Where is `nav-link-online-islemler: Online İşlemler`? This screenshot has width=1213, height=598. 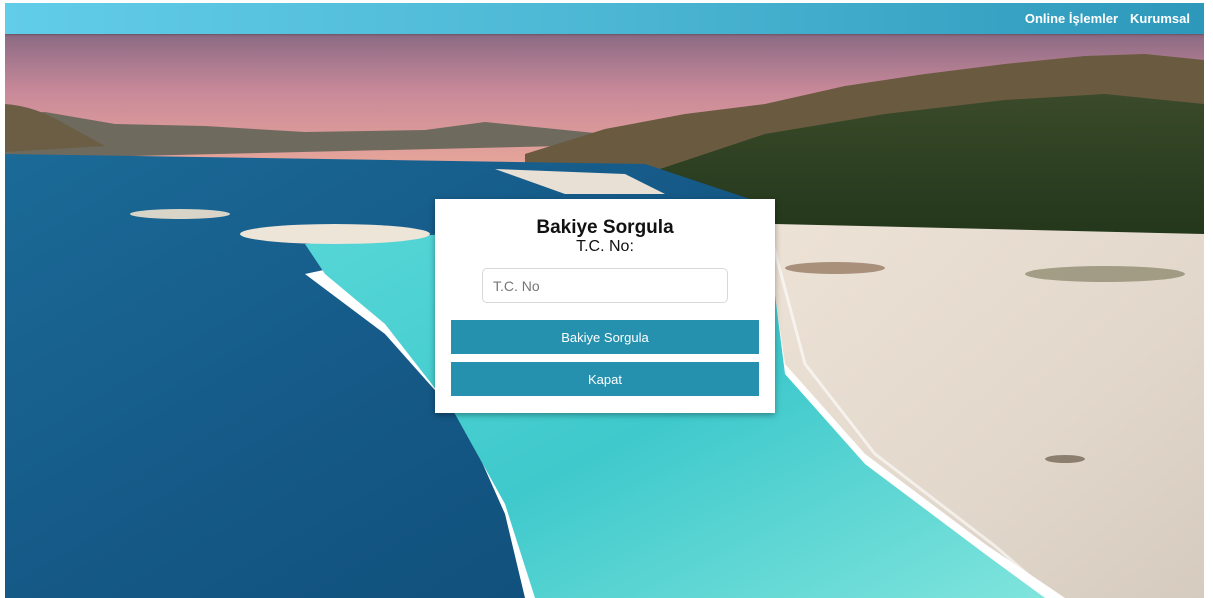
nav-link-online-islemler: Online İşlemler is located at coordinates (1071, 18).